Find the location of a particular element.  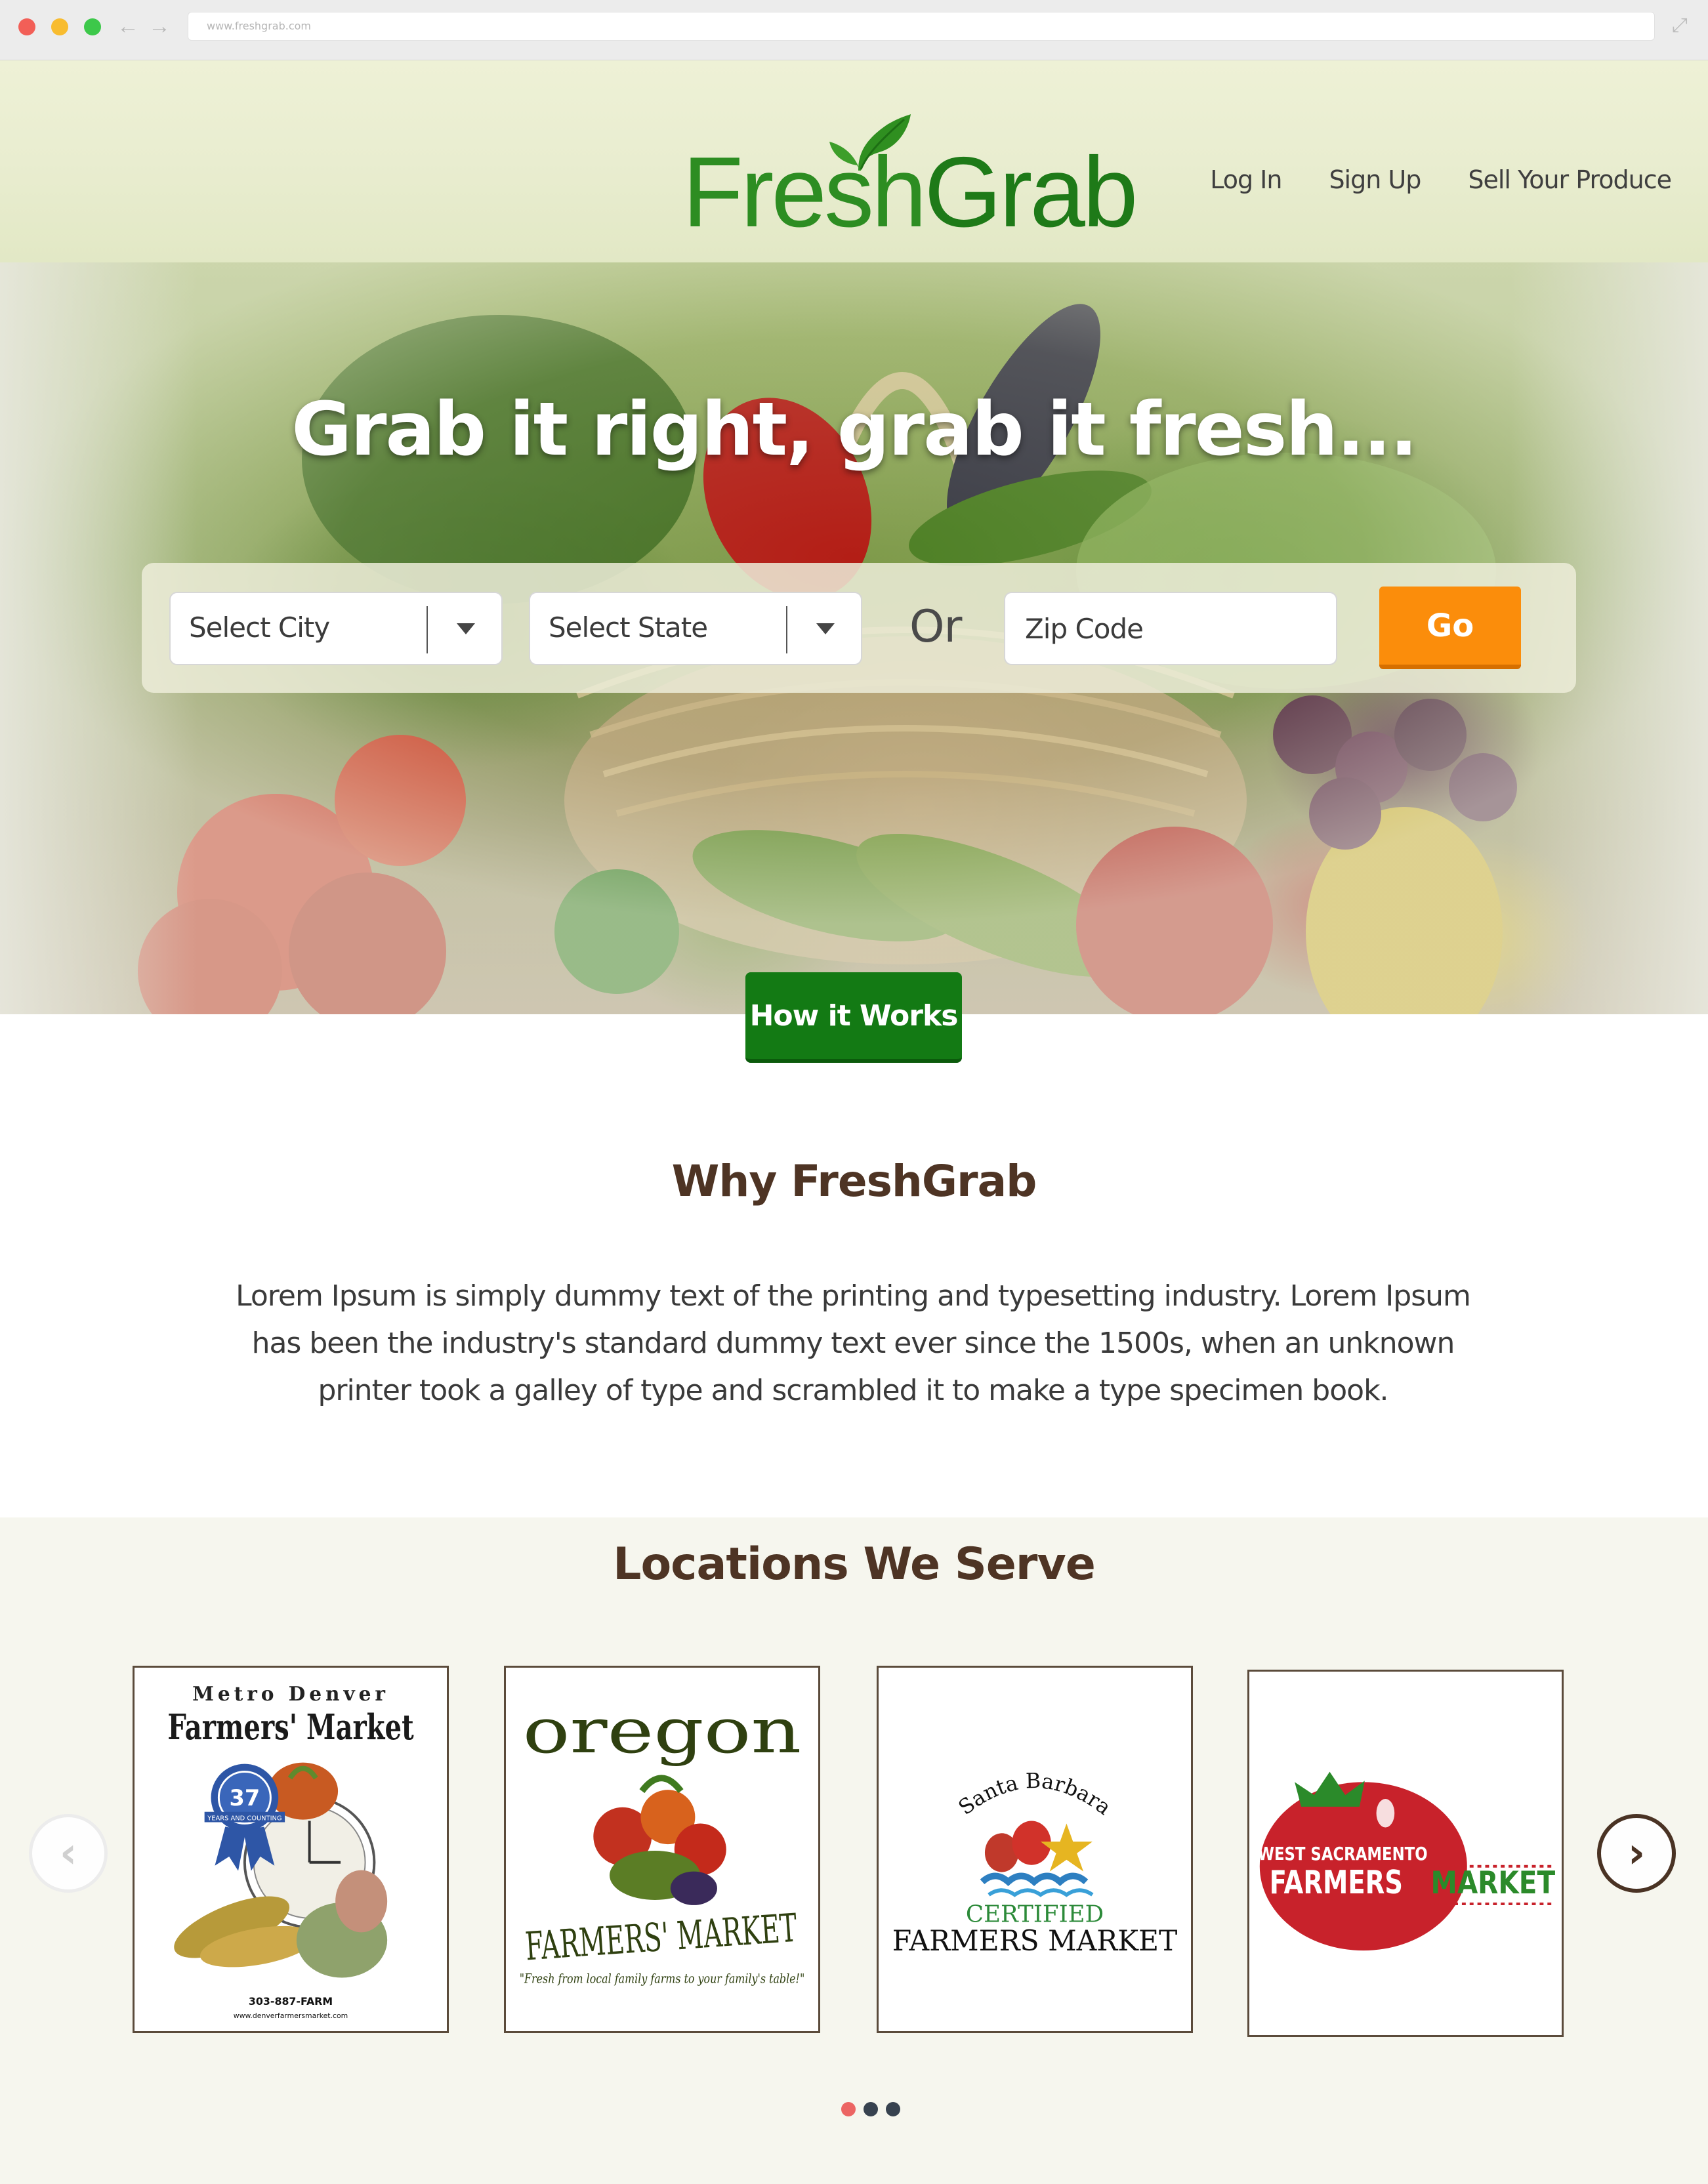

select-city-label: Select City is located at coordinates (259, 627).